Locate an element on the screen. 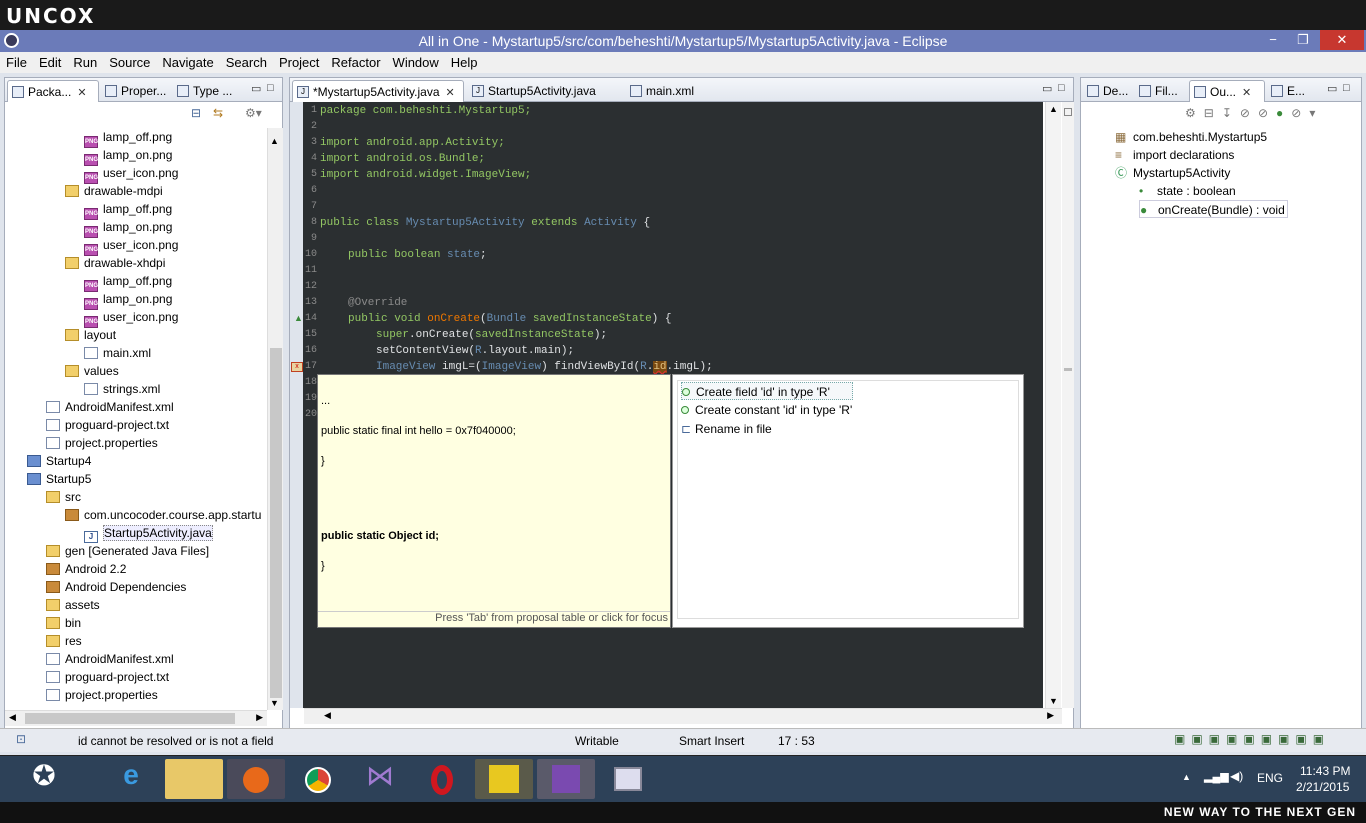  sync-icon: ⚙ is located at coordinates (1194, 113).